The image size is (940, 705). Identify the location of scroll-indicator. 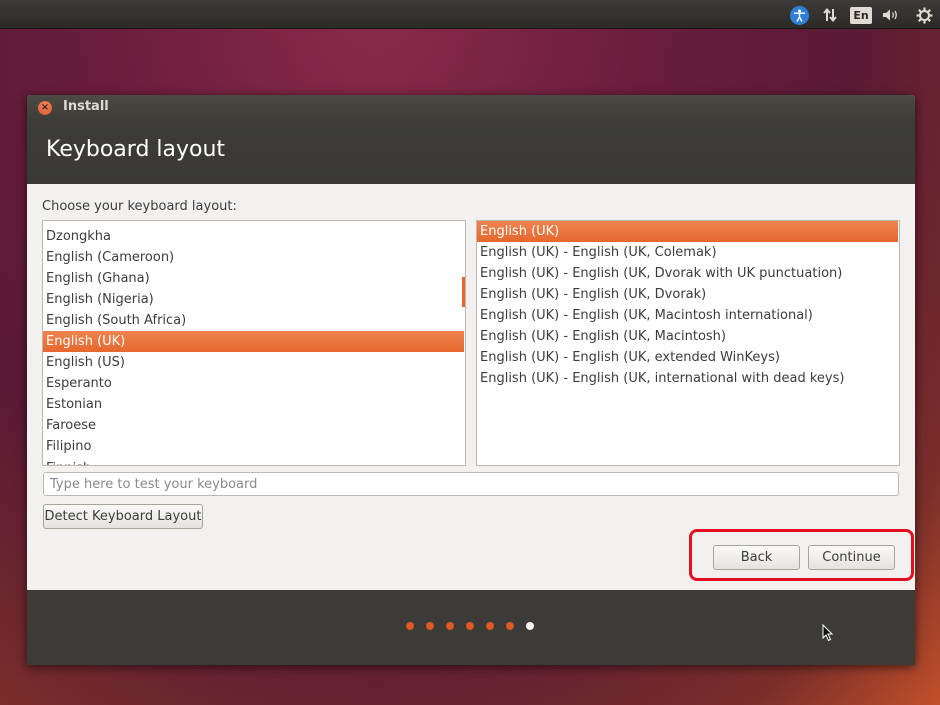
(463, 292).